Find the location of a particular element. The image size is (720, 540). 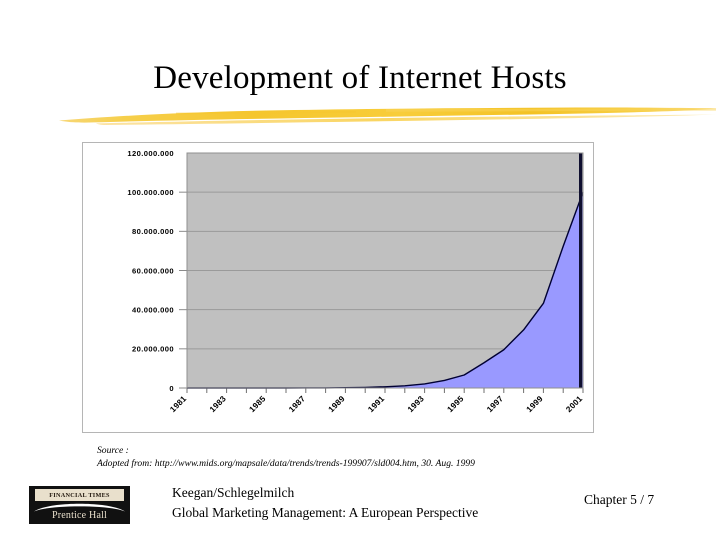

x-axis-tick-label: 1997 is located at coordinates (495, 404).